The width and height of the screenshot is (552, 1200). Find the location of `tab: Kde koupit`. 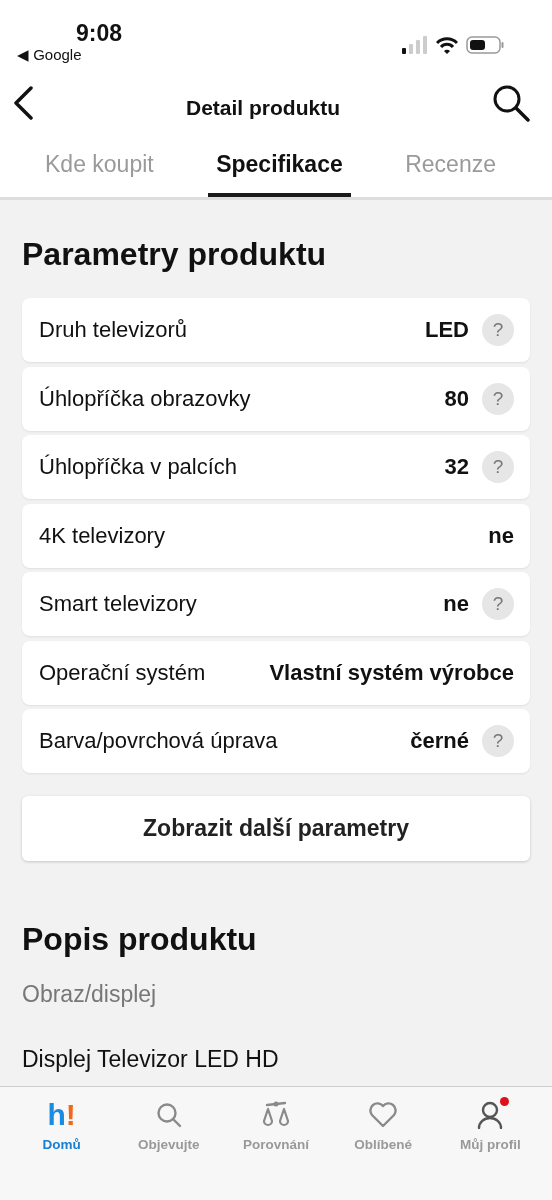

tab: Kde koupit is located at coordinates (99, 166).